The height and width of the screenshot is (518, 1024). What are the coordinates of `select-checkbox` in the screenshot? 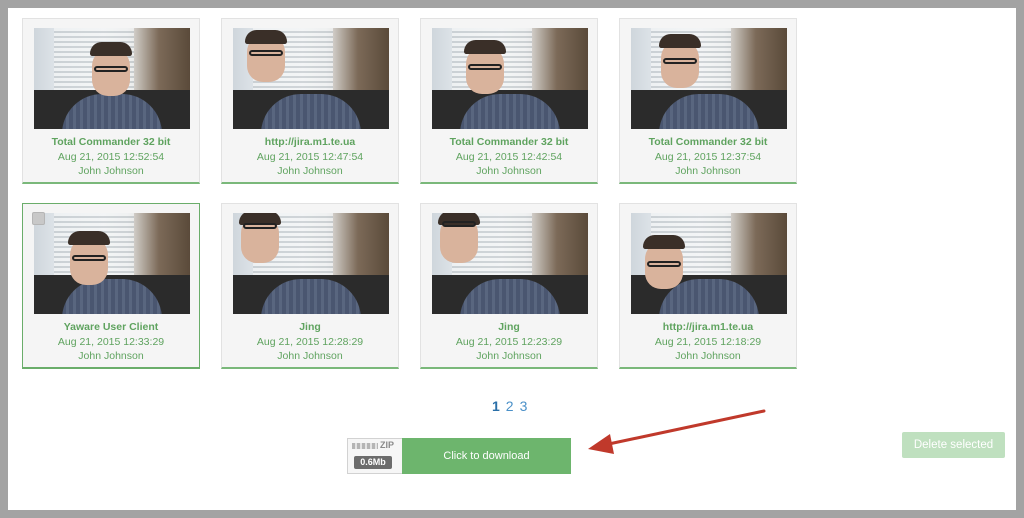 It's located at (38, 218).